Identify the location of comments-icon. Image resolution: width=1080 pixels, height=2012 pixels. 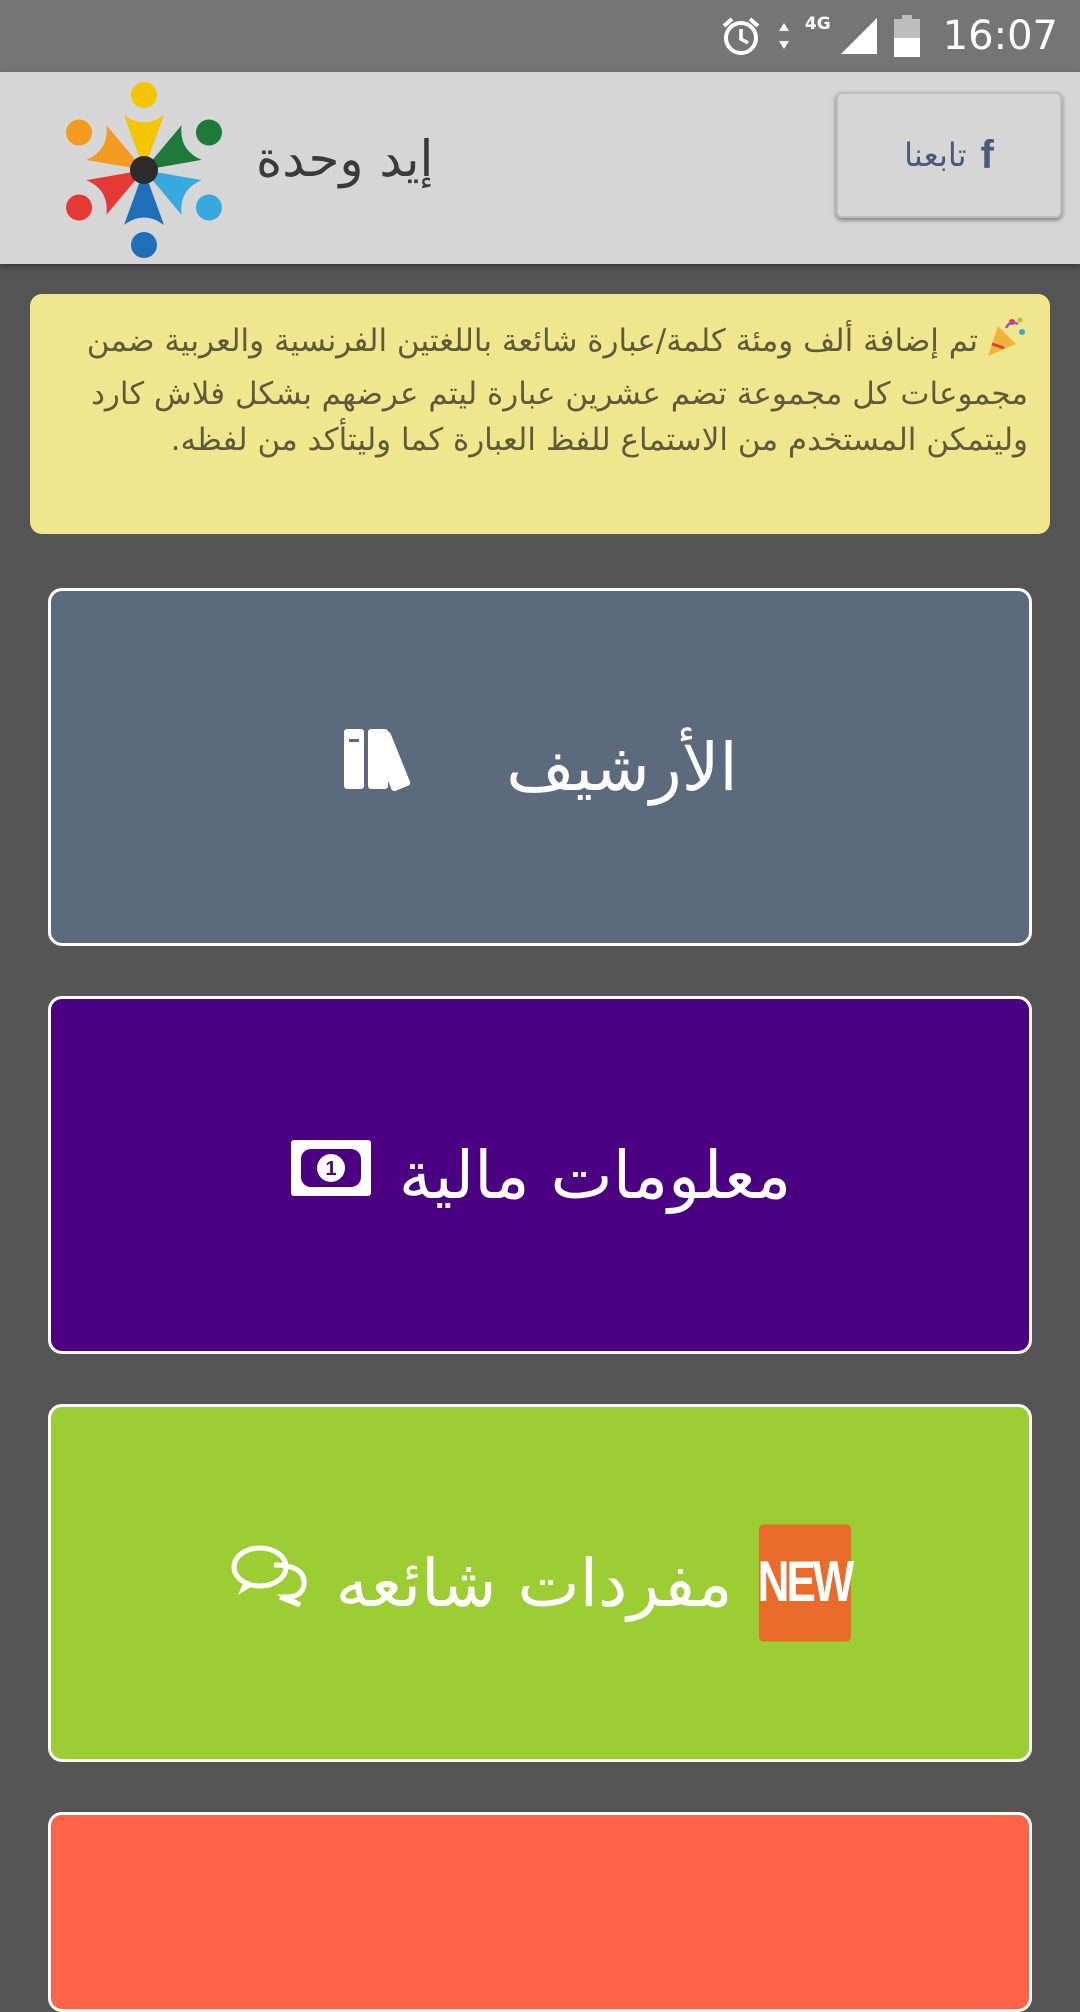
(270, 1583).